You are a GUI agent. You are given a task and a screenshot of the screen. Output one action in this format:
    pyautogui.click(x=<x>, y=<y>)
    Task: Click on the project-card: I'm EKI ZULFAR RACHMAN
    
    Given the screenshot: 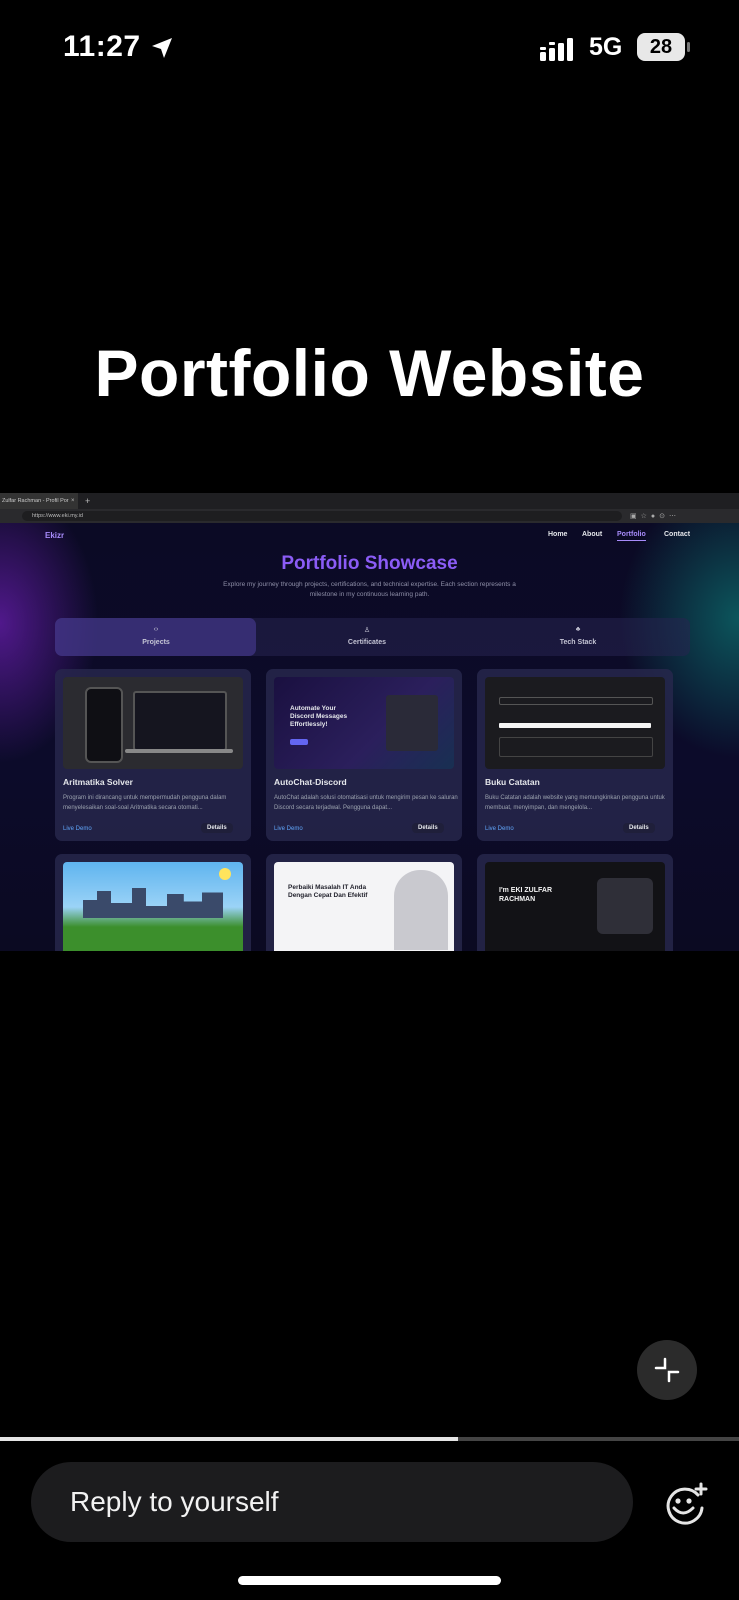 What is the action you would take?
    pyautogui.click(x=575, y=902)
    